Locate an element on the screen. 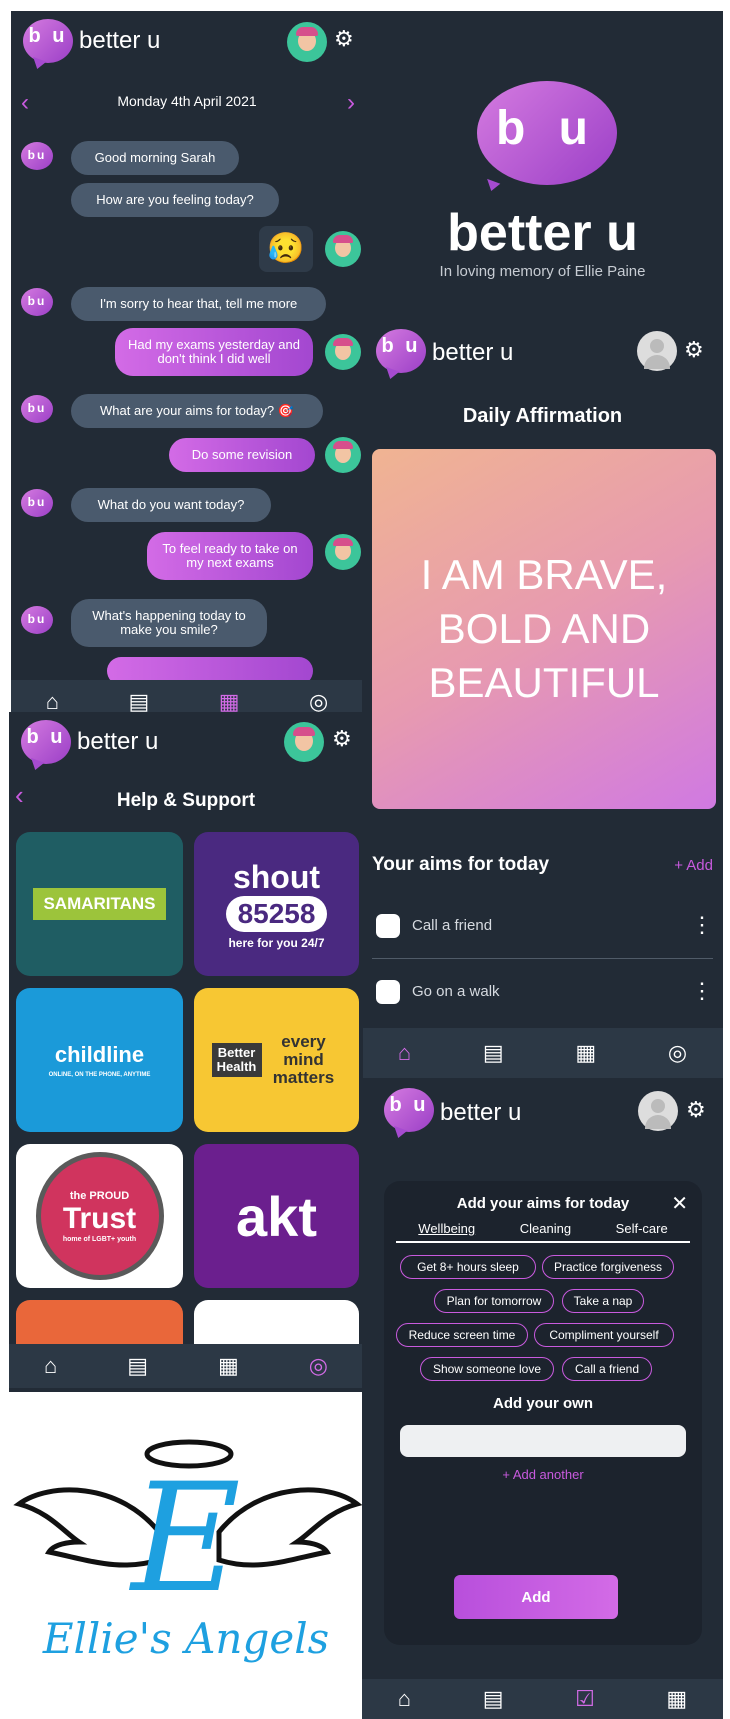 This screenshot has width=730, height=1719. aim-chip: Practice forgiveness is located at coordinates (608, 1267).